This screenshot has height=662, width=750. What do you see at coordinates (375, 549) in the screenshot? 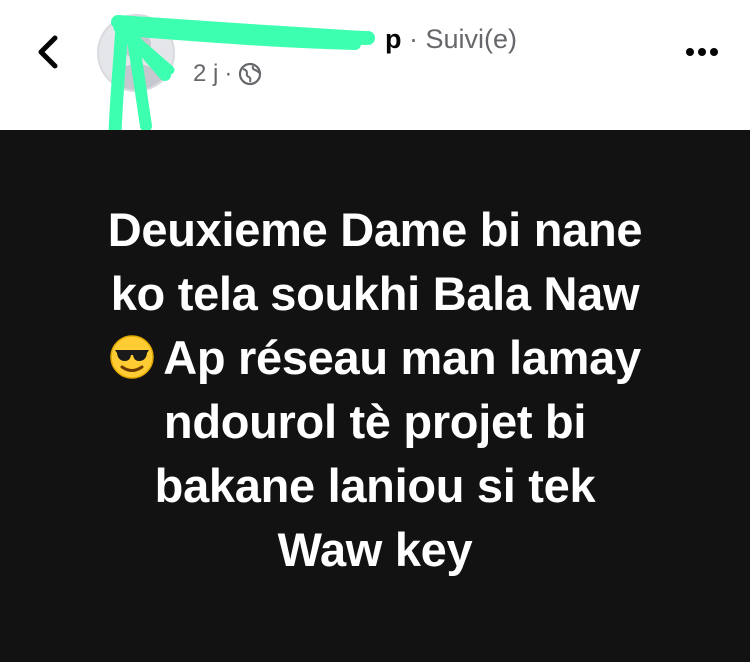
I see `post-text-line: Waw key` at bounding box center [375, 549].